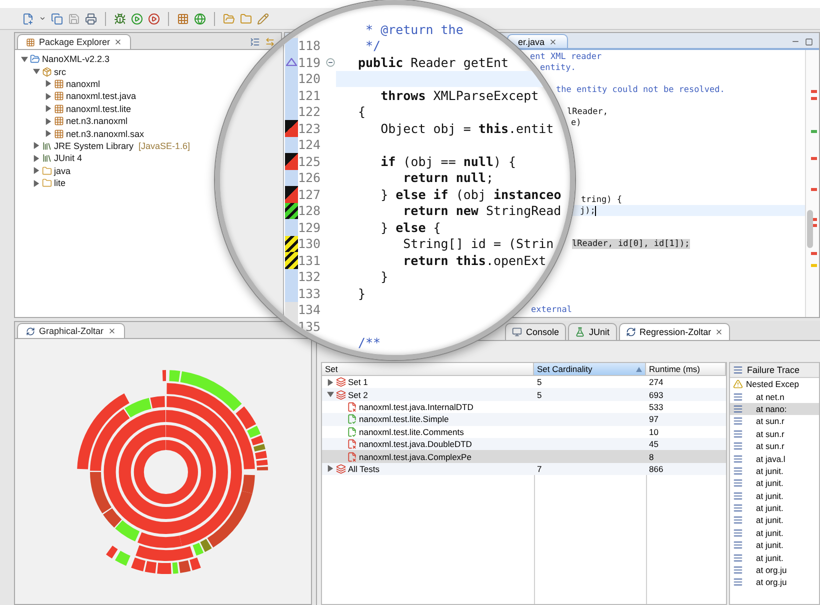 This screenshot has width=820, height=605. I want to click on table-cell: 45, so click(653, 444).